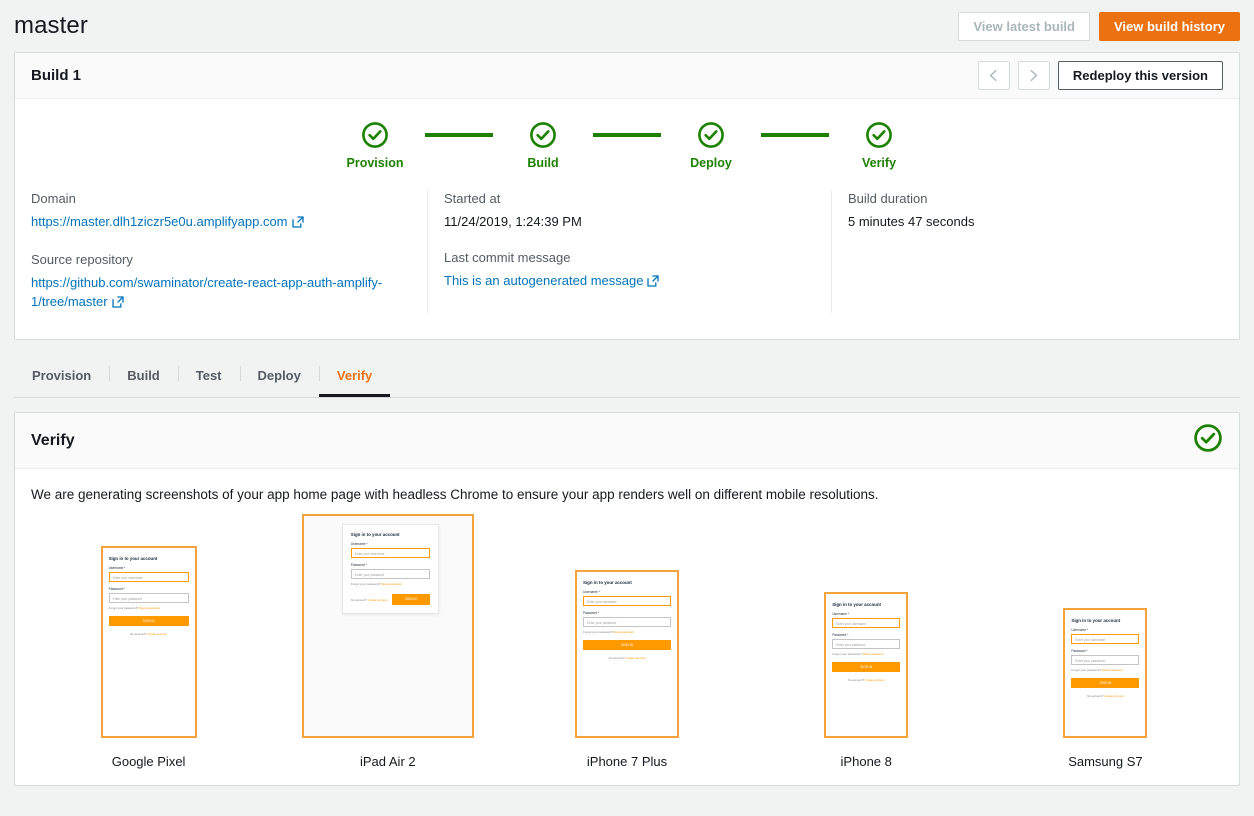  Describe the element at coordinates (279, 376) in the screenshot. I see `tab-deploy: Deploy` at that location.